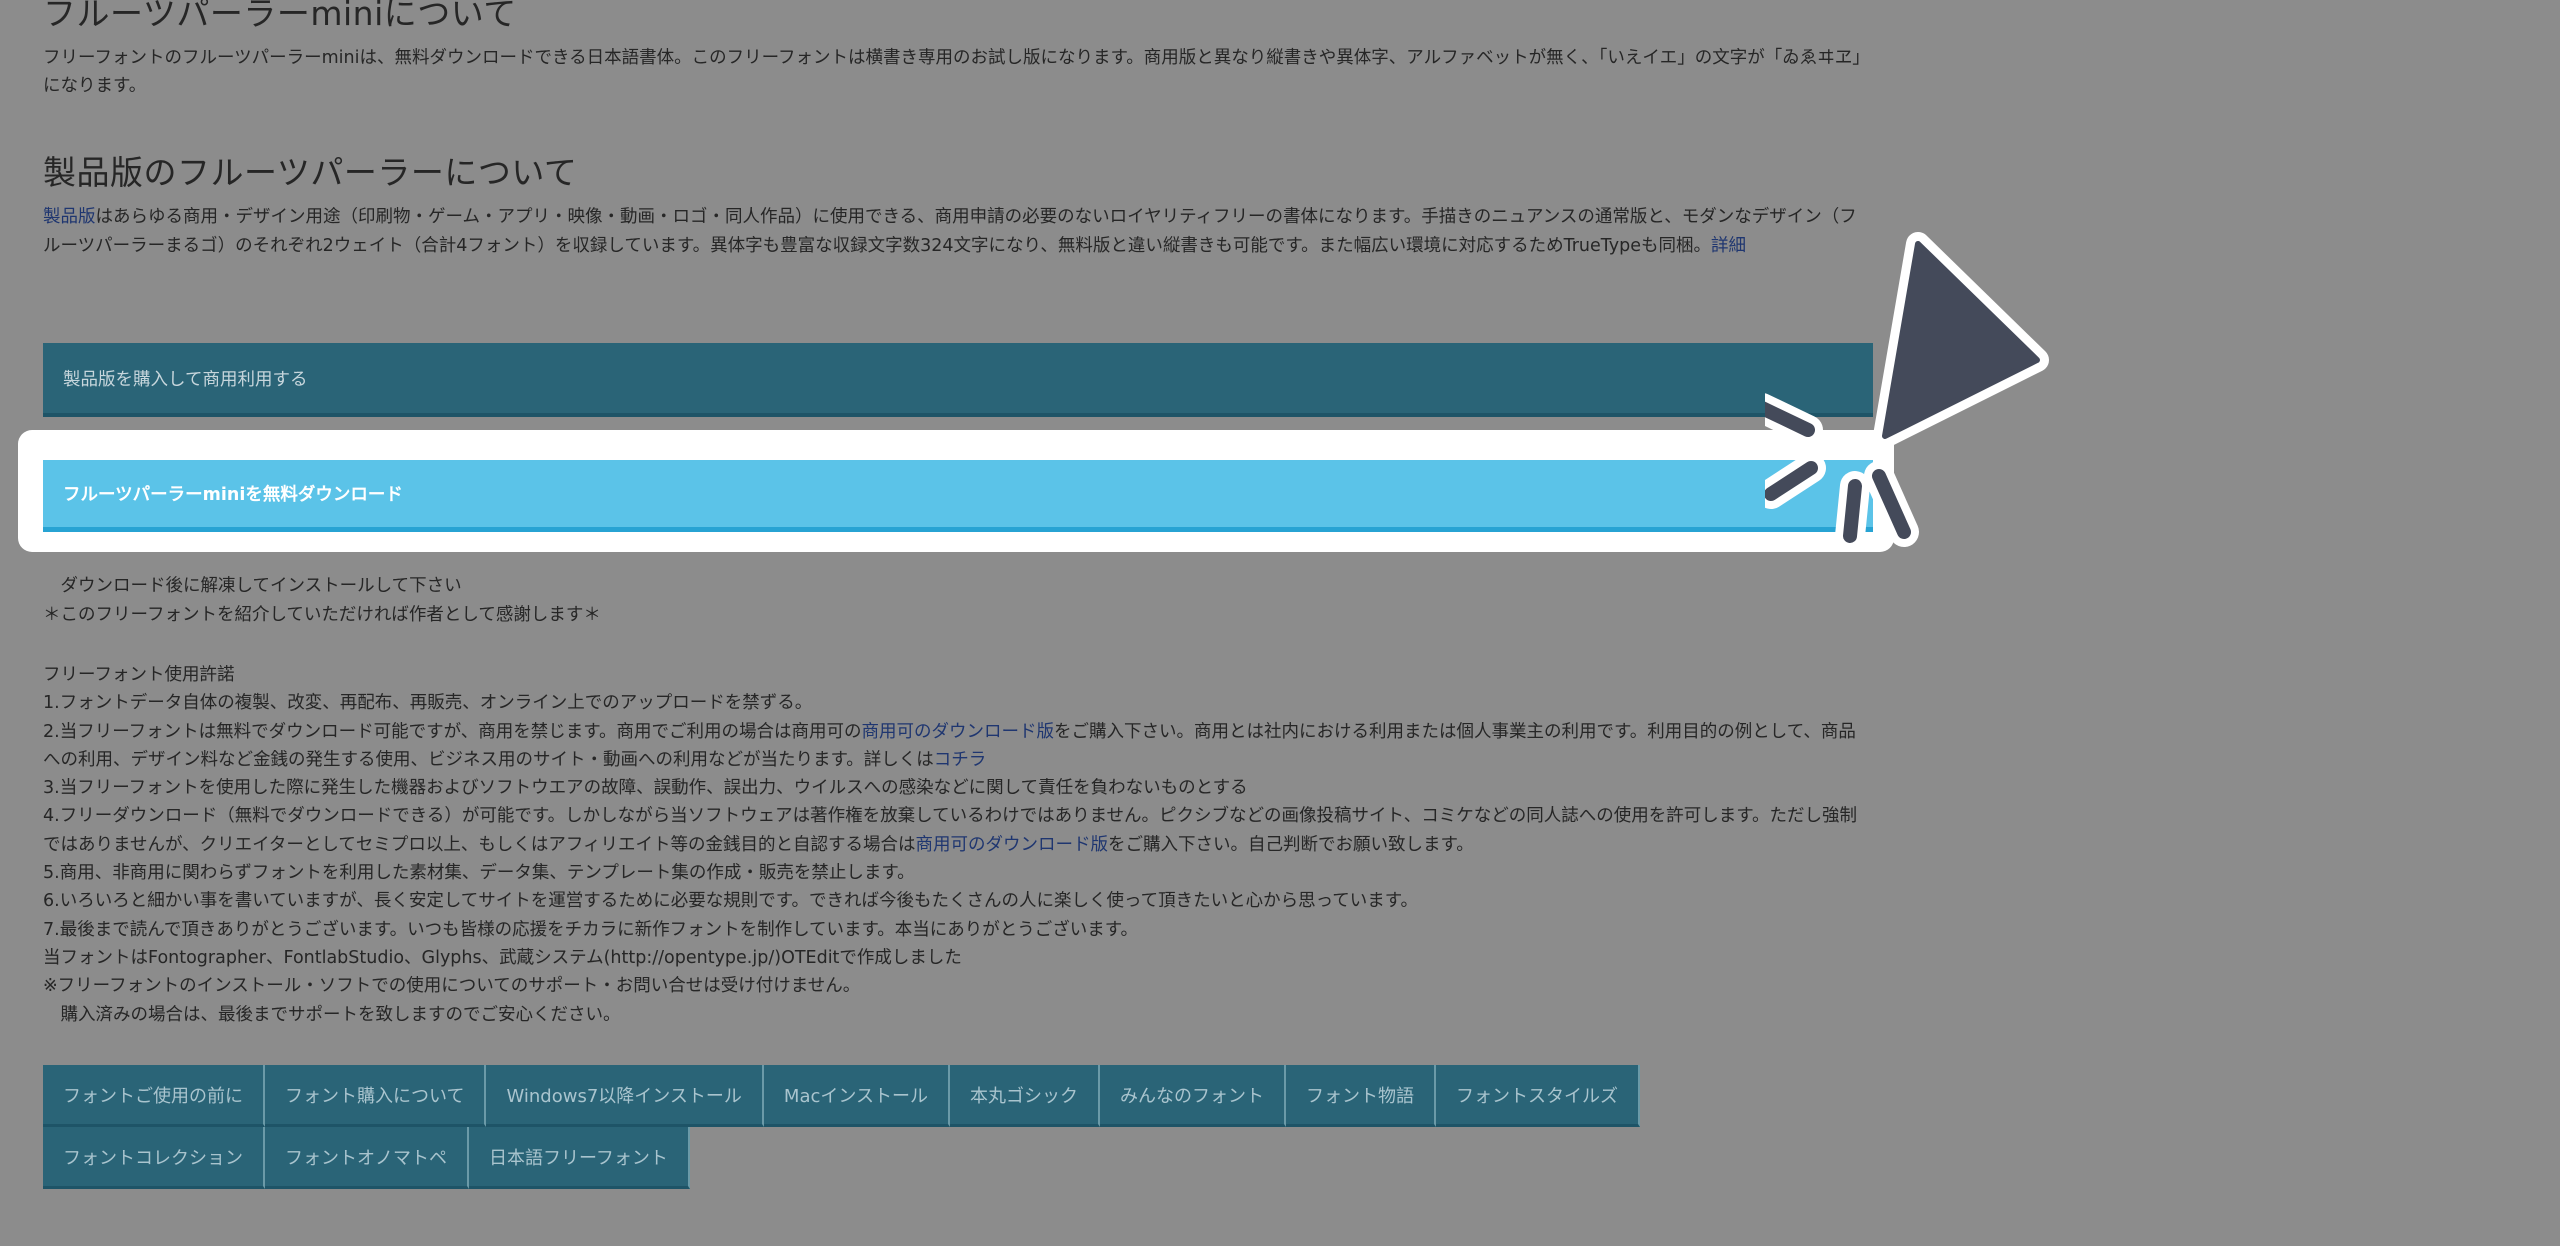 The image size is (2560, 1246). What do you see at coordinates (376, 1096) in the screenshot?
I see `nav-item-purchase: フォント購入について` at bounding box center [376, 1096].